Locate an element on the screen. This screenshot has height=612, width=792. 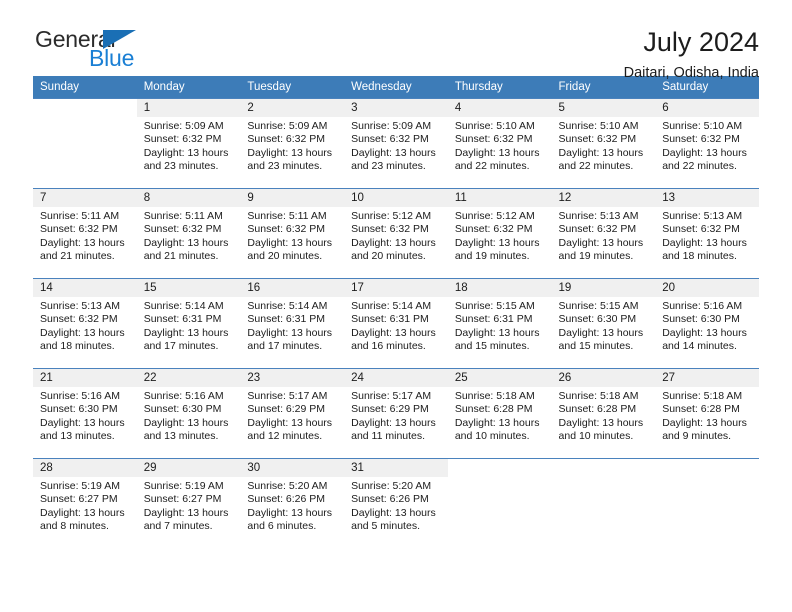
day-number: 24 is located at coordinates (396, 378).